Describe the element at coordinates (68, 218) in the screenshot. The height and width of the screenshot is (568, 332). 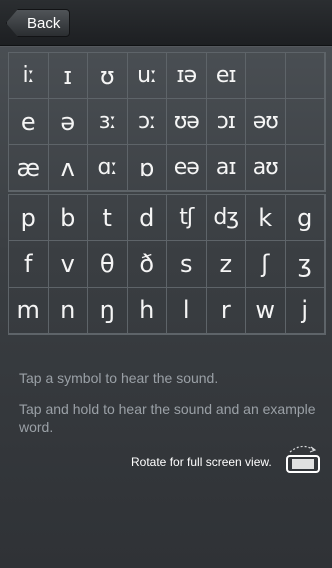
I see `consonant-symbol-cell: b` at that location.